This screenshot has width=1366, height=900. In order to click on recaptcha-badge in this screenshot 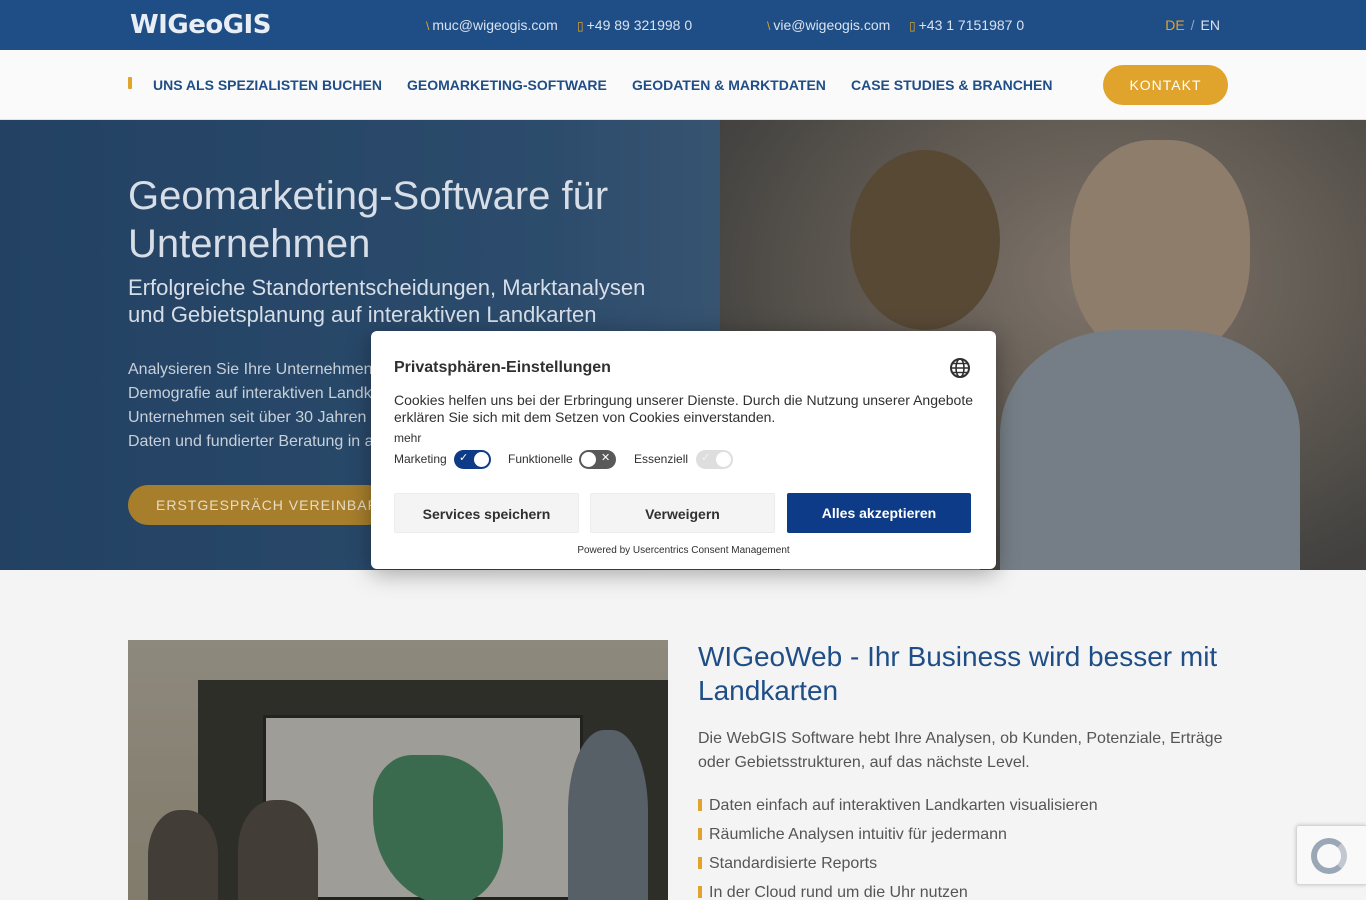, I will do `click(1331, 855)`.